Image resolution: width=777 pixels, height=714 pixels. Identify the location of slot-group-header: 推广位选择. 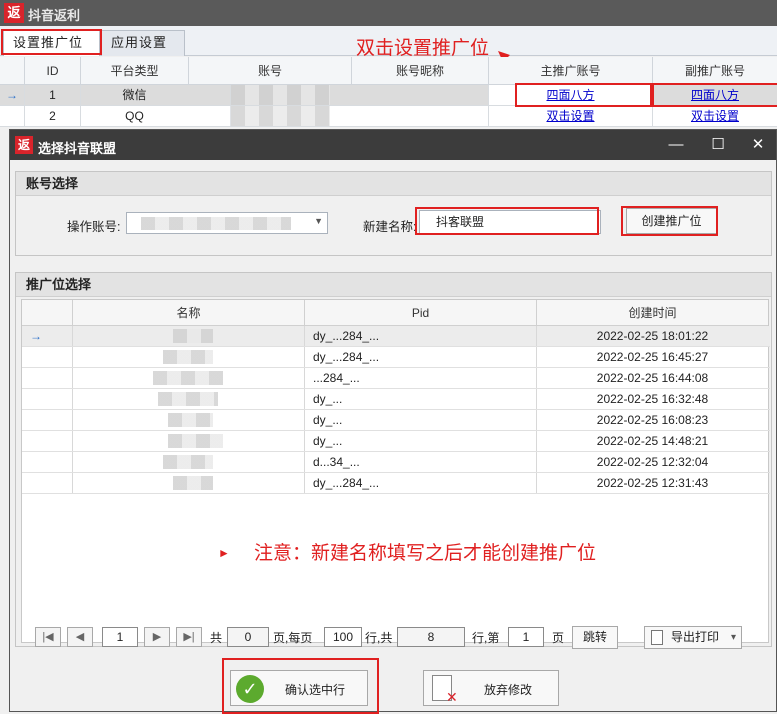
(393, 285).